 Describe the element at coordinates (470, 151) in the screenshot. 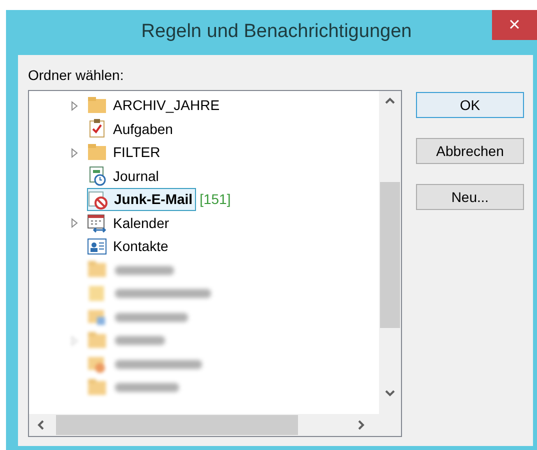

I see `dialog-button: Abbrechen` at that location.